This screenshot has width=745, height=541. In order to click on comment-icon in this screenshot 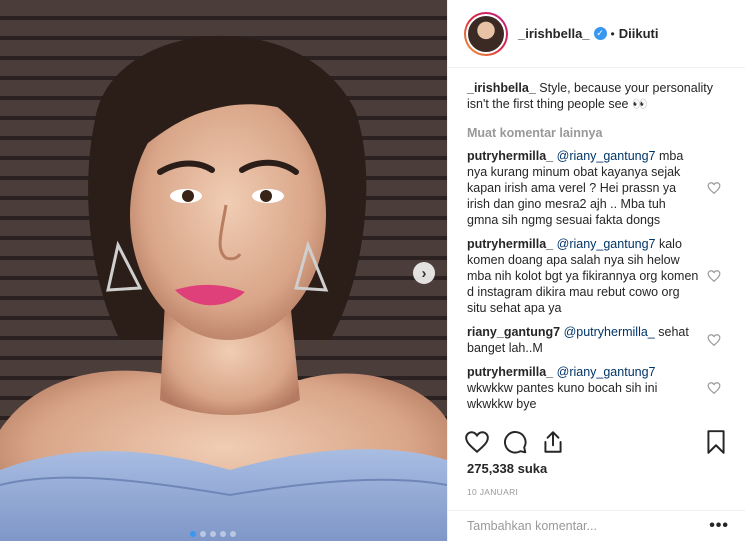, I will do `click(515, 442)`.